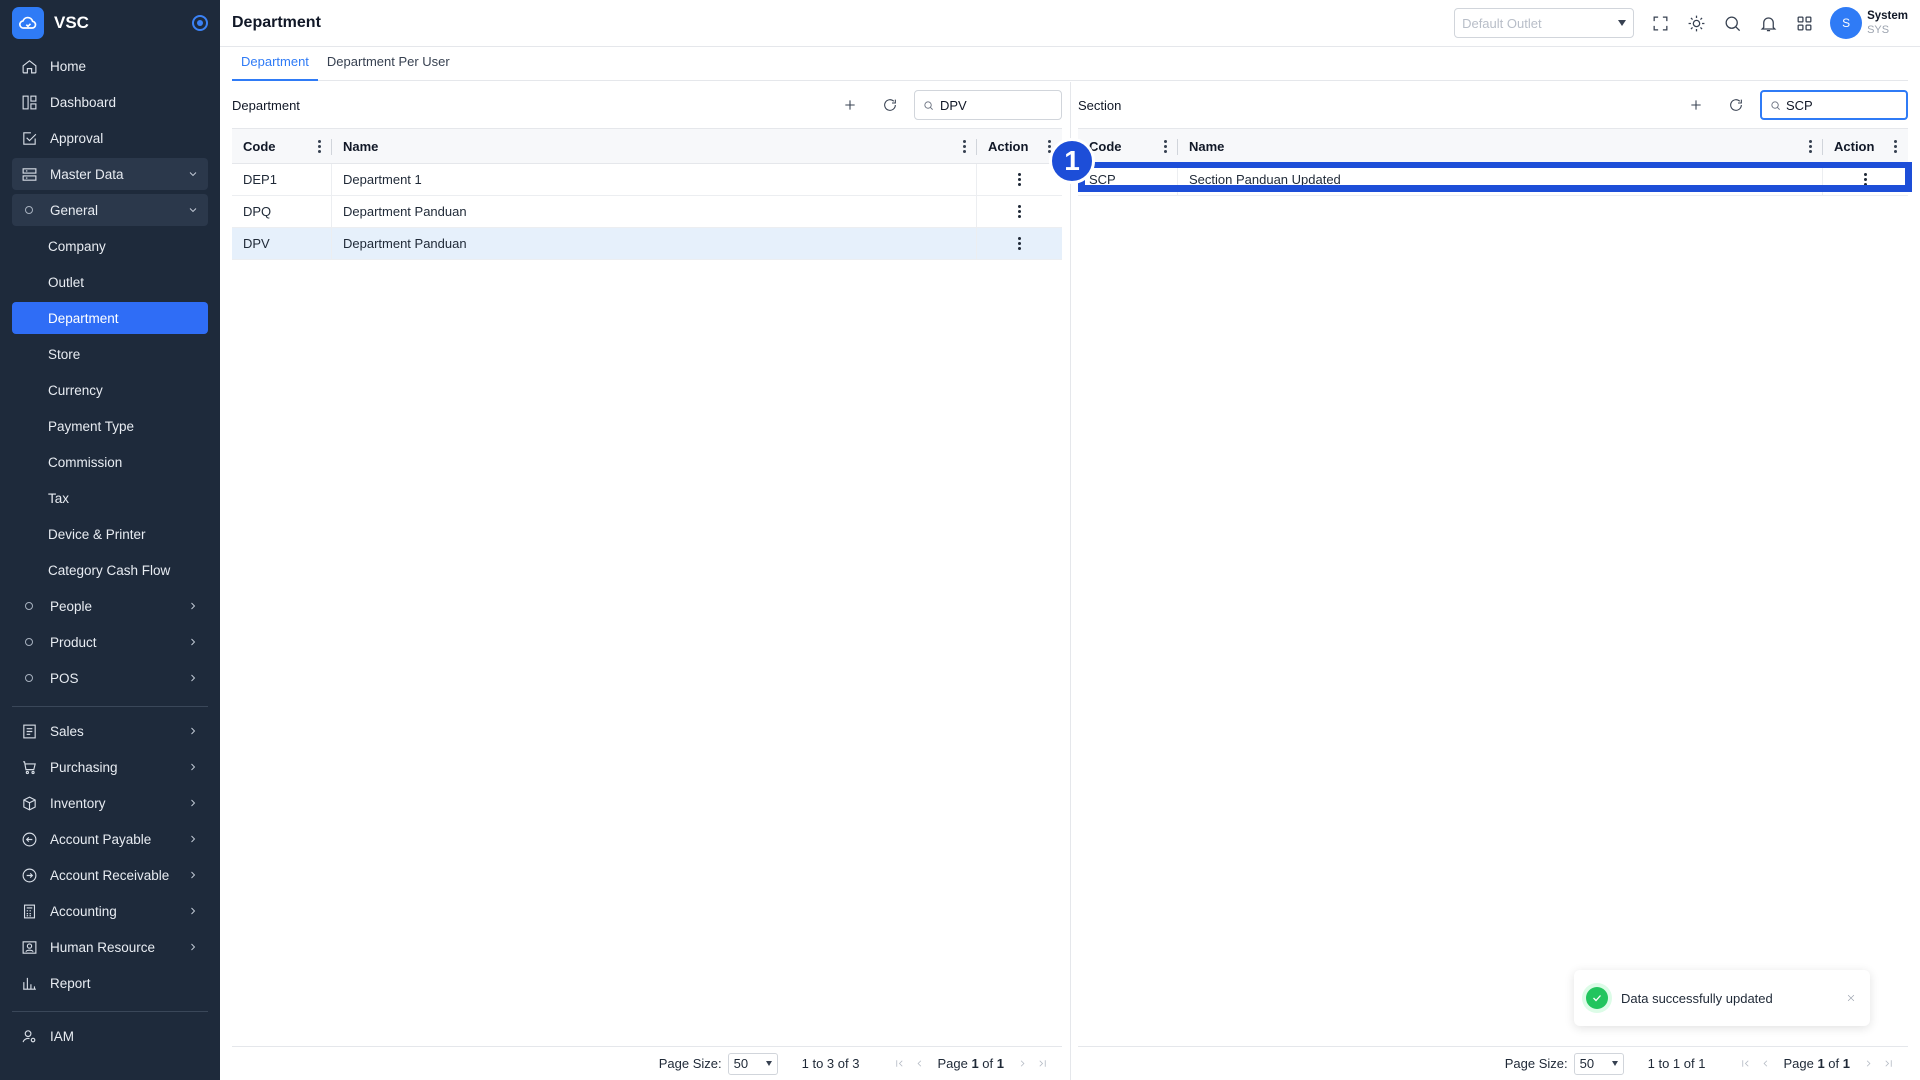  Describe the element at coordinates (1804, 23) in the screenshot. I see `apps-grid-icon` at that location.